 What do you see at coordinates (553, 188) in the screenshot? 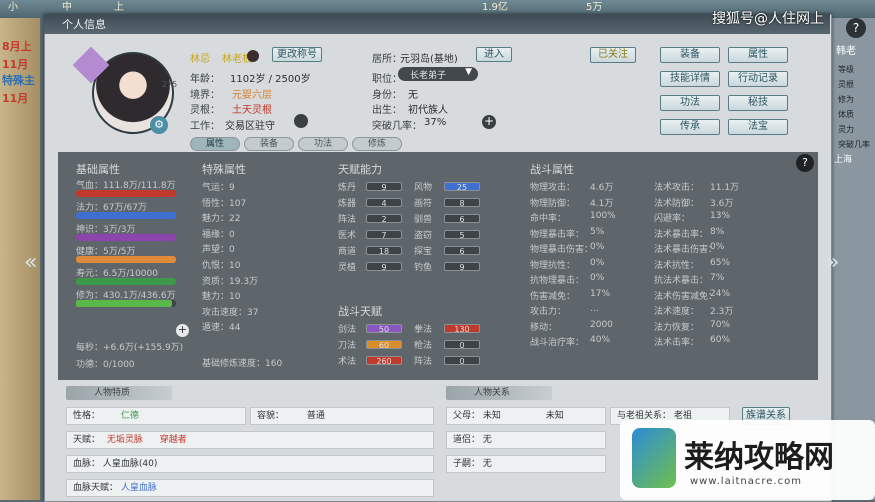
I see `combat-attr-label: 物理攻击：` at bounding box center [553, 188].